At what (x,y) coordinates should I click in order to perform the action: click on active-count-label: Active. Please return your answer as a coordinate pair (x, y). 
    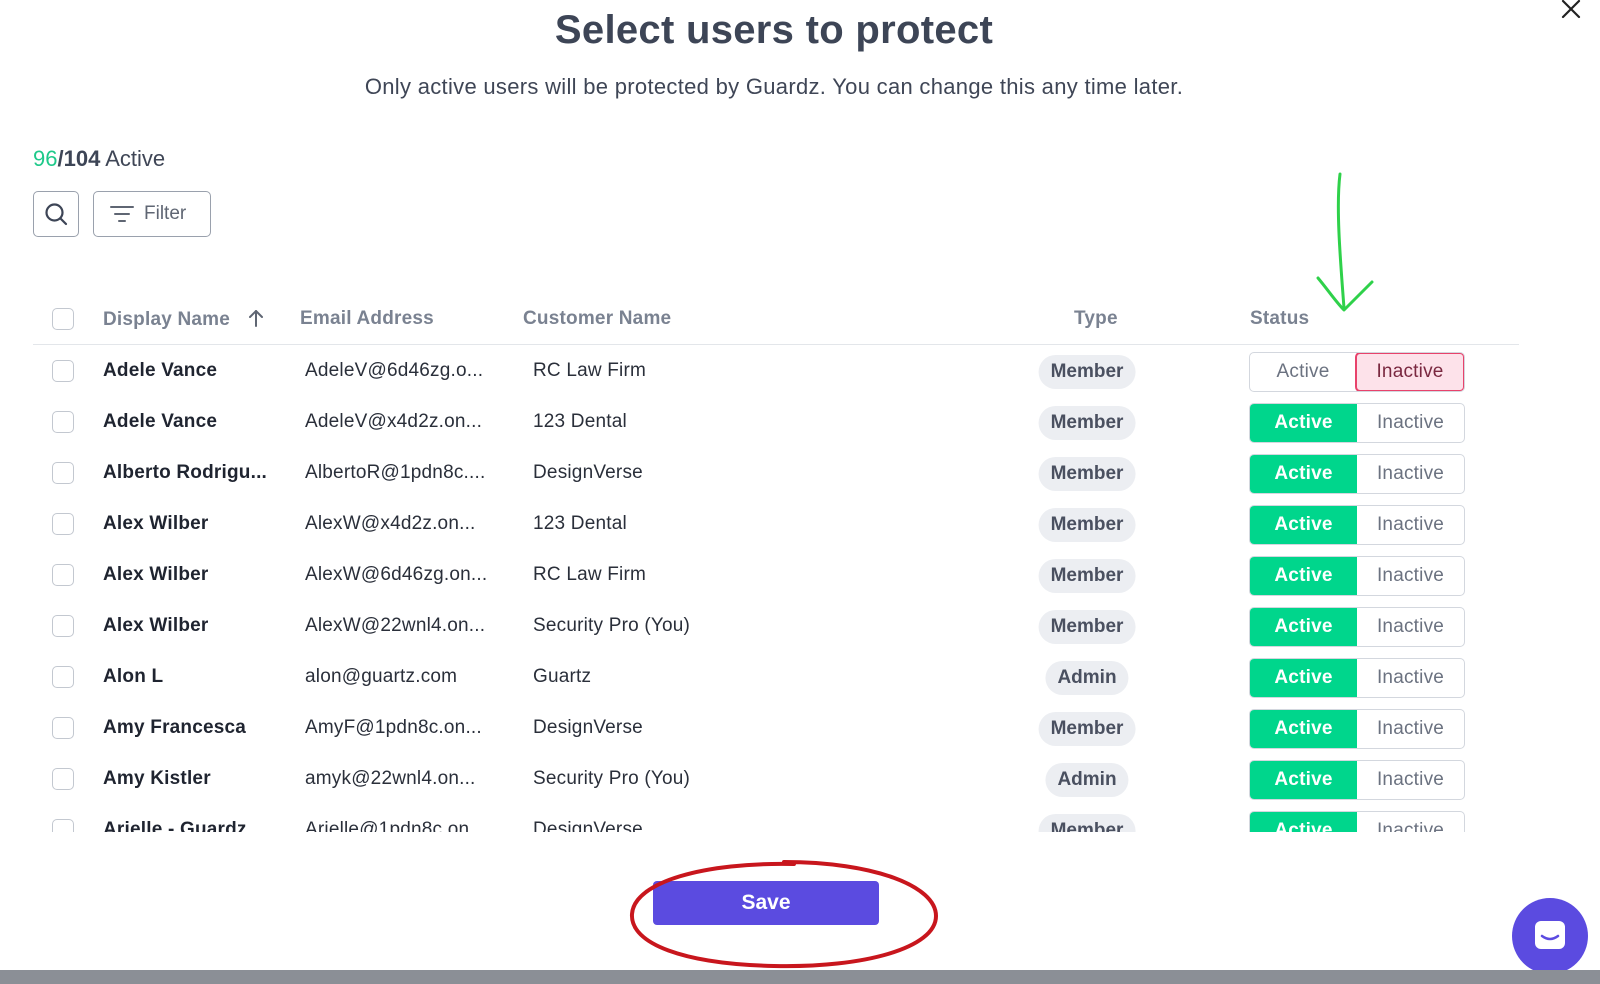
    Looking at the image, I should click on (133, 158).